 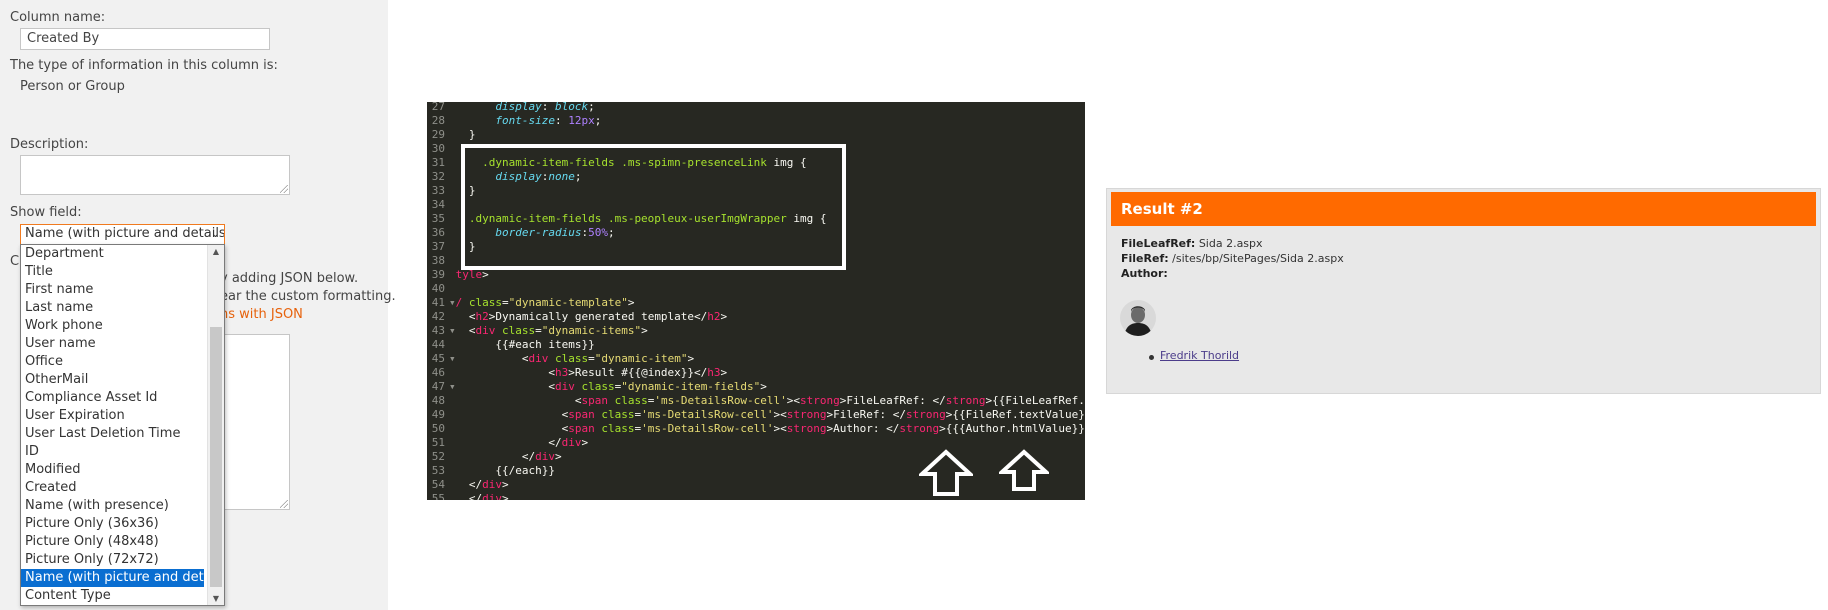 What do you see at coordinates (1230, 243) in the screenshot?
I see `fileleafref-value: Sida 2.aspx` at bounding box center [1230, 243].